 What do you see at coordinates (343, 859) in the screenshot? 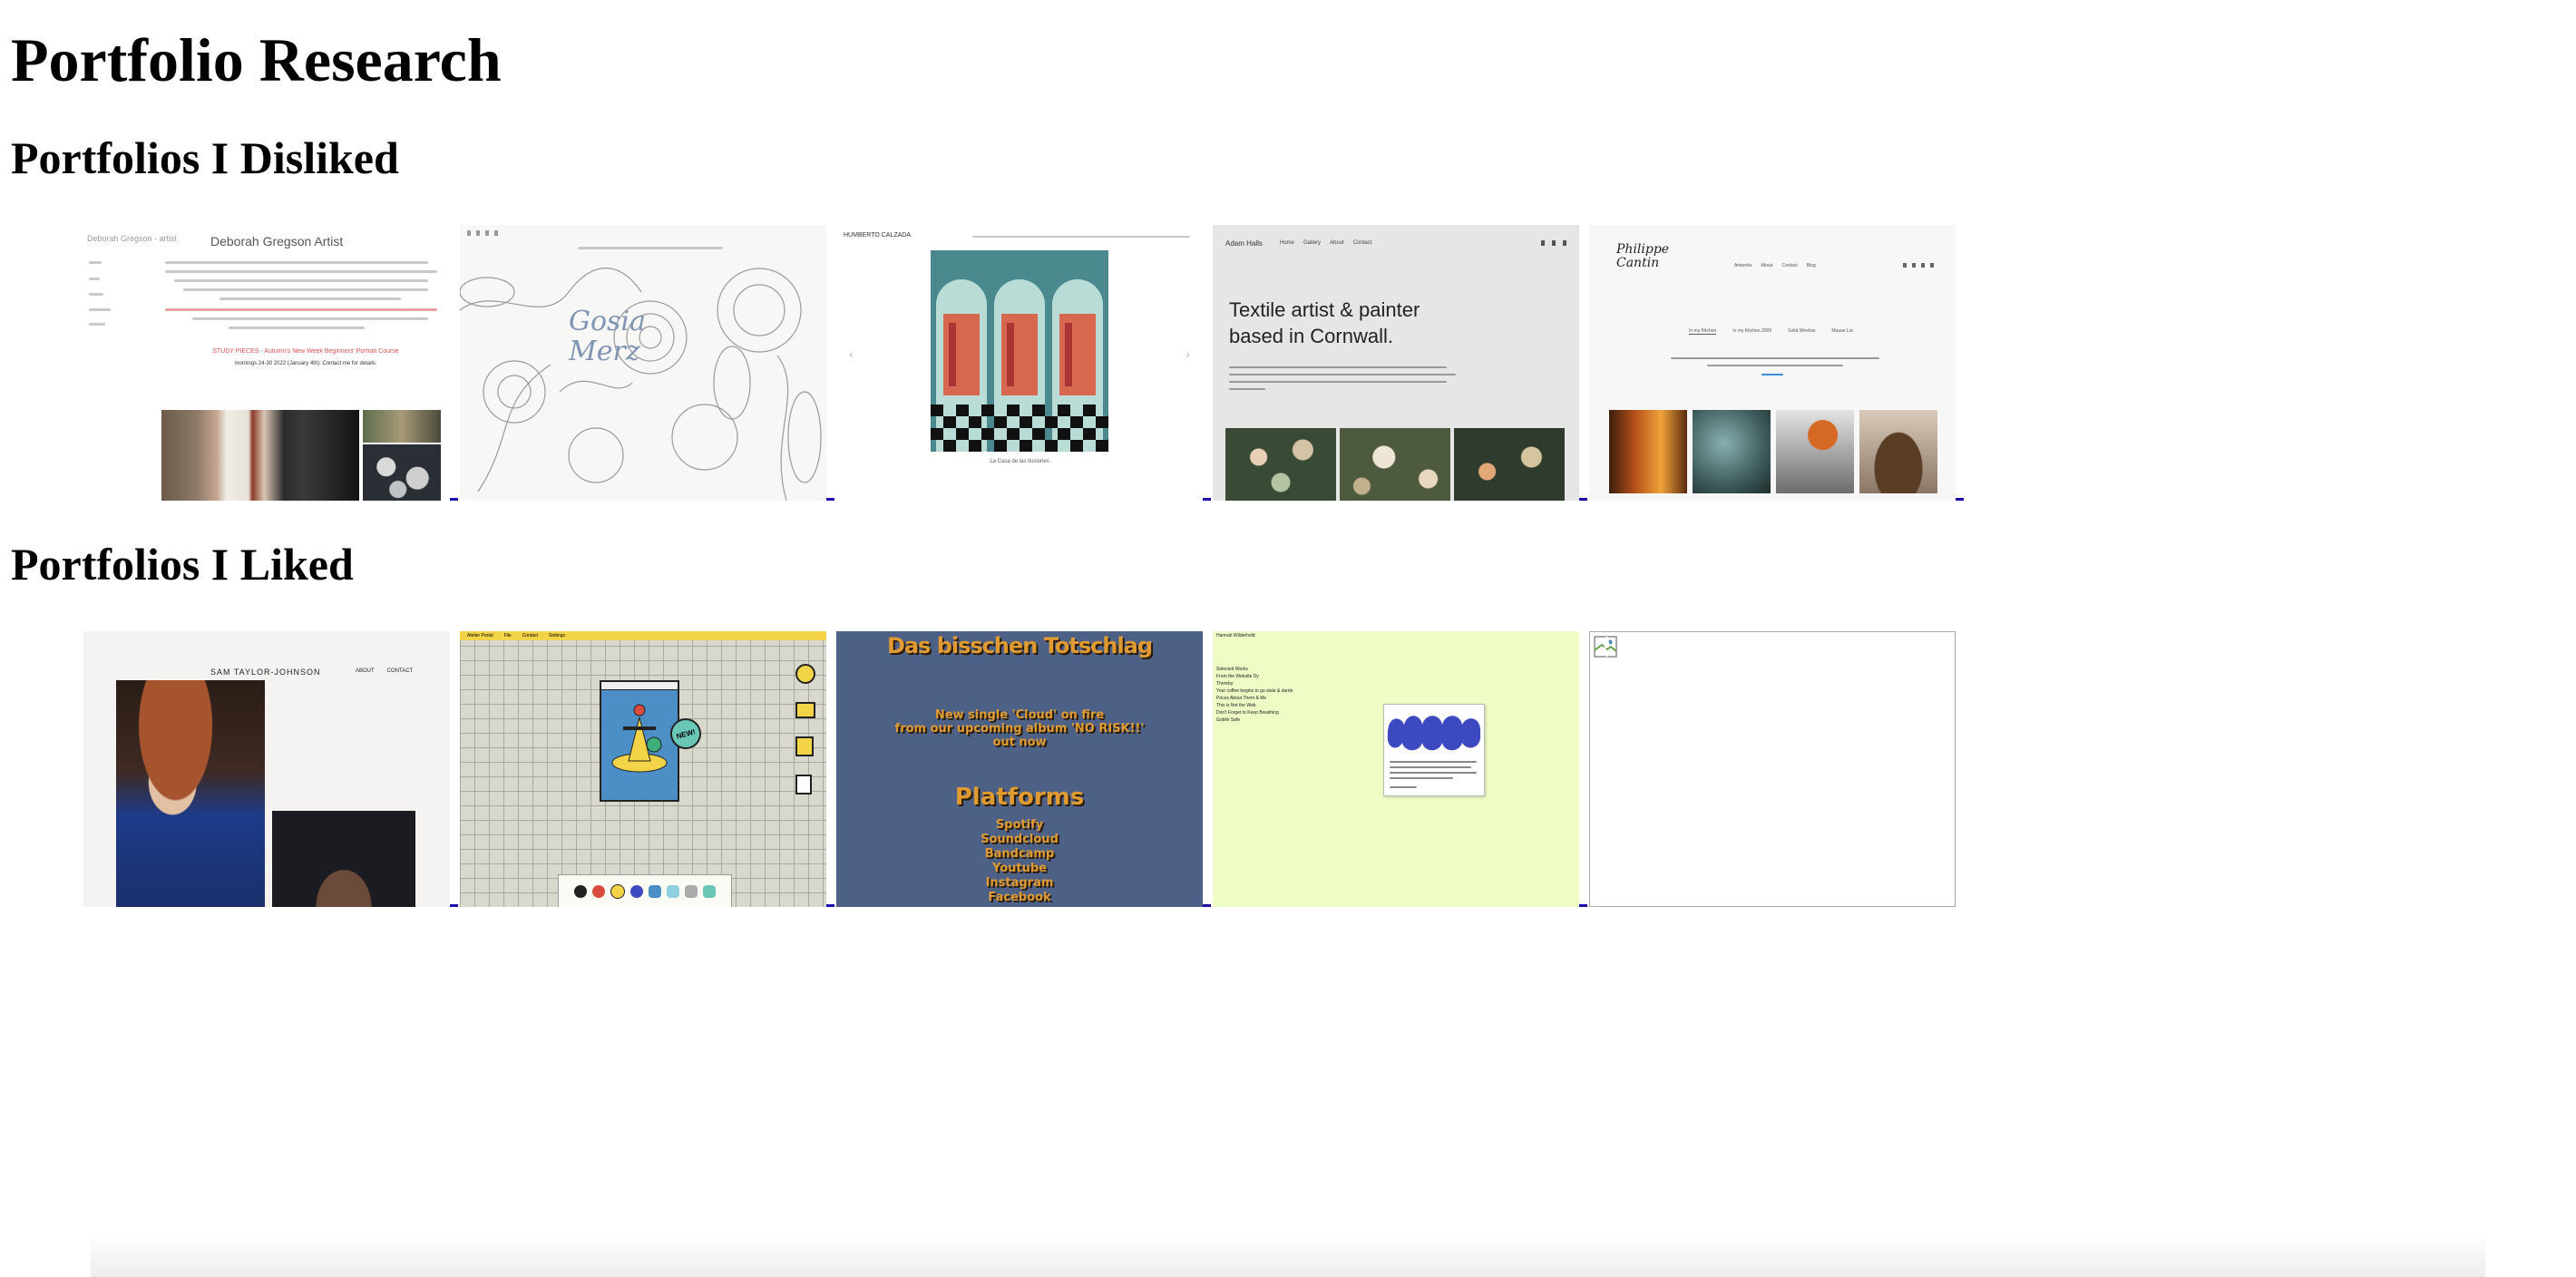
I see `secondary-photo` at bounding box center [343, 859].